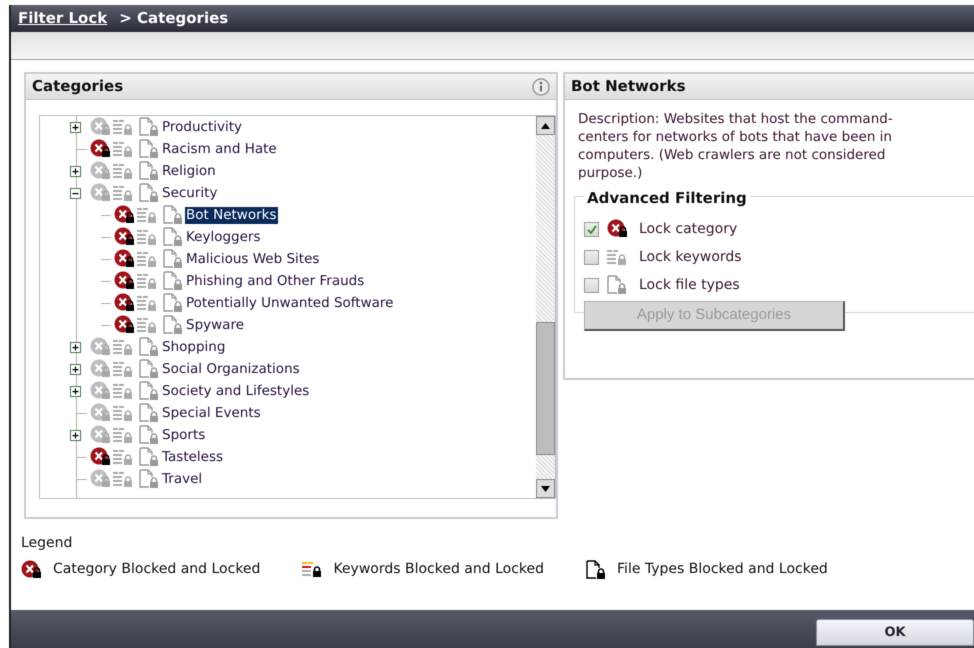 The height and width of the screenshot is (648, 974). What do you see at coordinates (438, 569) in the screenshot?
I see `legend-label: Keywords Blocked and Locked` at bounding box center [438, 569].